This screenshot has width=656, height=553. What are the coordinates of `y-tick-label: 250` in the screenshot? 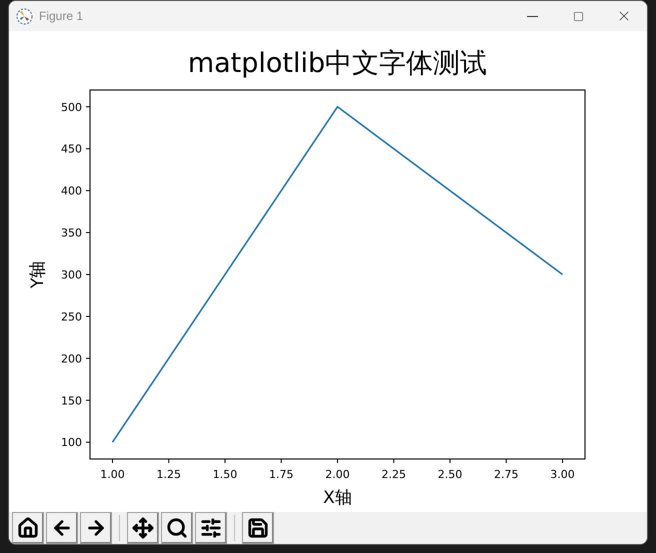 It's located at (71, 317).